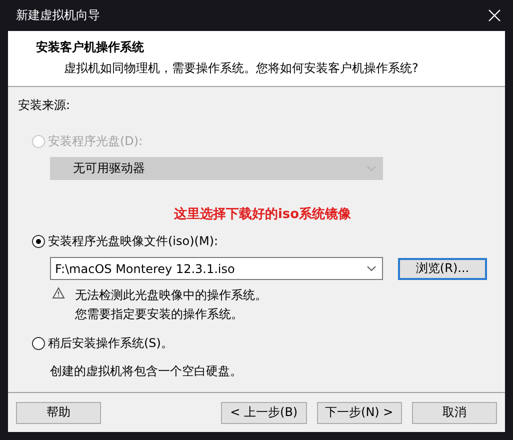 The image size is (513, 440). What do you see at coordinates (159, 314) in the screenshot?
I see `warning-text: 您需要指定要安装的操作系统。` at bounding box center [159, 314].